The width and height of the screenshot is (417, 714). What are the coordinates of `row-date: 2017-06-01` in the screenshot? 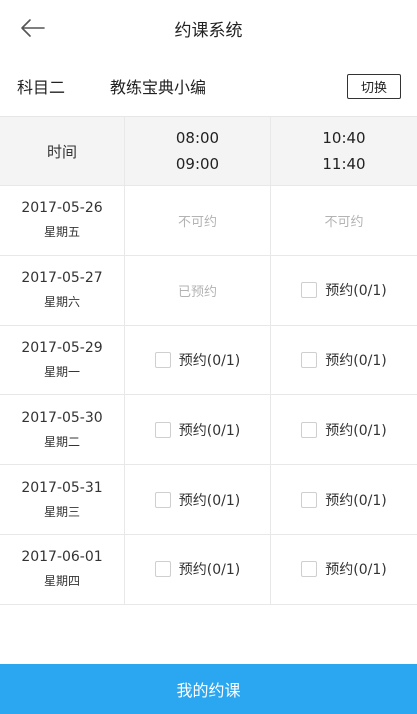 It's located at (62, 557).